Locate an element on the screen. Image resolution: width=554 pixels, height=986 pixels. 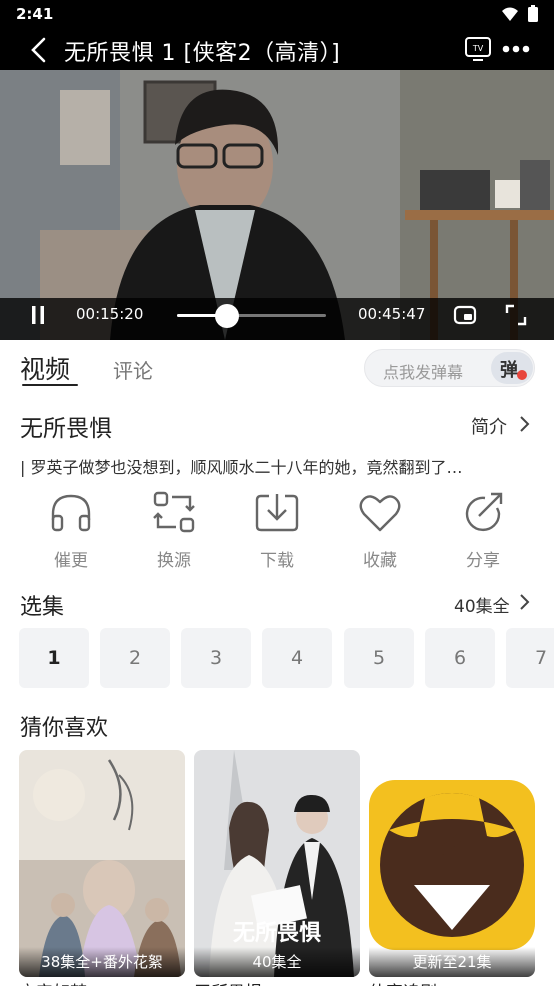
recommend-name: 无所畏惧 is located at coordinates (277, 982).